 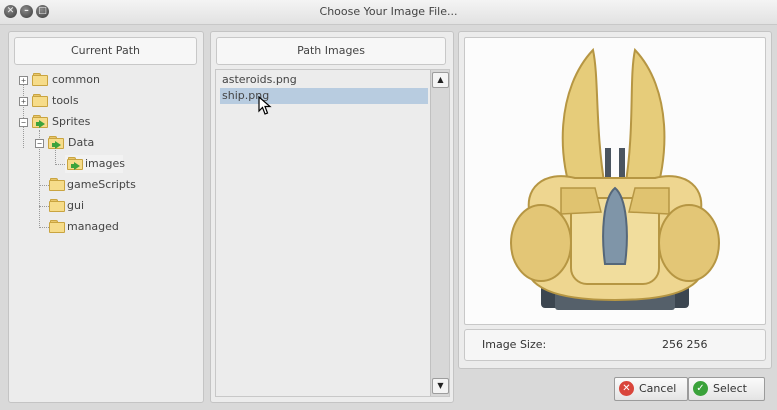 I want to click on tree-node-label: managed, so click(x=93, y=226).